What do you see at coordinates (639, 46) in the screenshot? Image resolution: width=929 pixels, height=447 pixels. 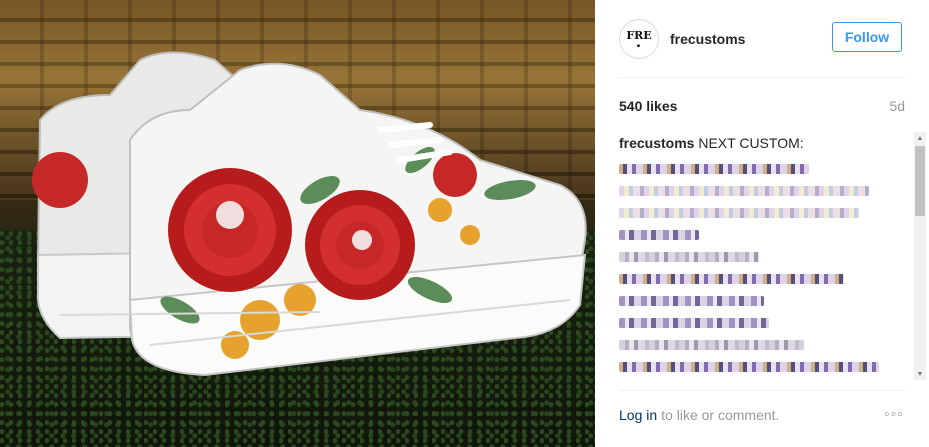 I see `avatar-subtext: ▪` at bounding box center [639, 46].